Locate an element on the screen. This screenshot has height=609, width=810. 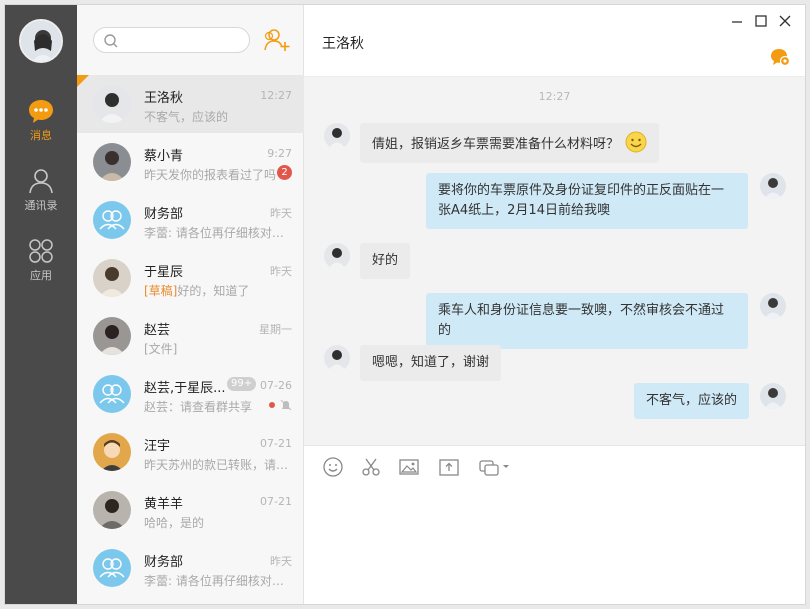
conversation-preview: [文件] is located at coordinates (161, 349).